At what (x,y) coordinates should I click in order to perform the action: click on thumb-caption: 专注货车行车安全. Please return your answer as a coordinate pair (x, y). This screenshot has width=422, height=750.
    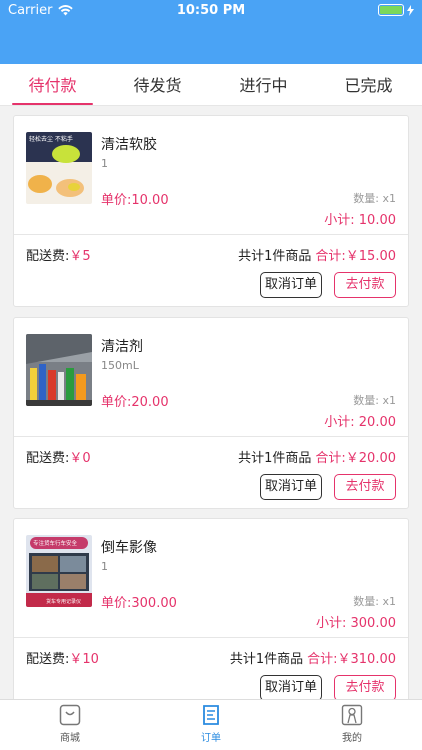
    Looking at the image, I should click on (55, 543).